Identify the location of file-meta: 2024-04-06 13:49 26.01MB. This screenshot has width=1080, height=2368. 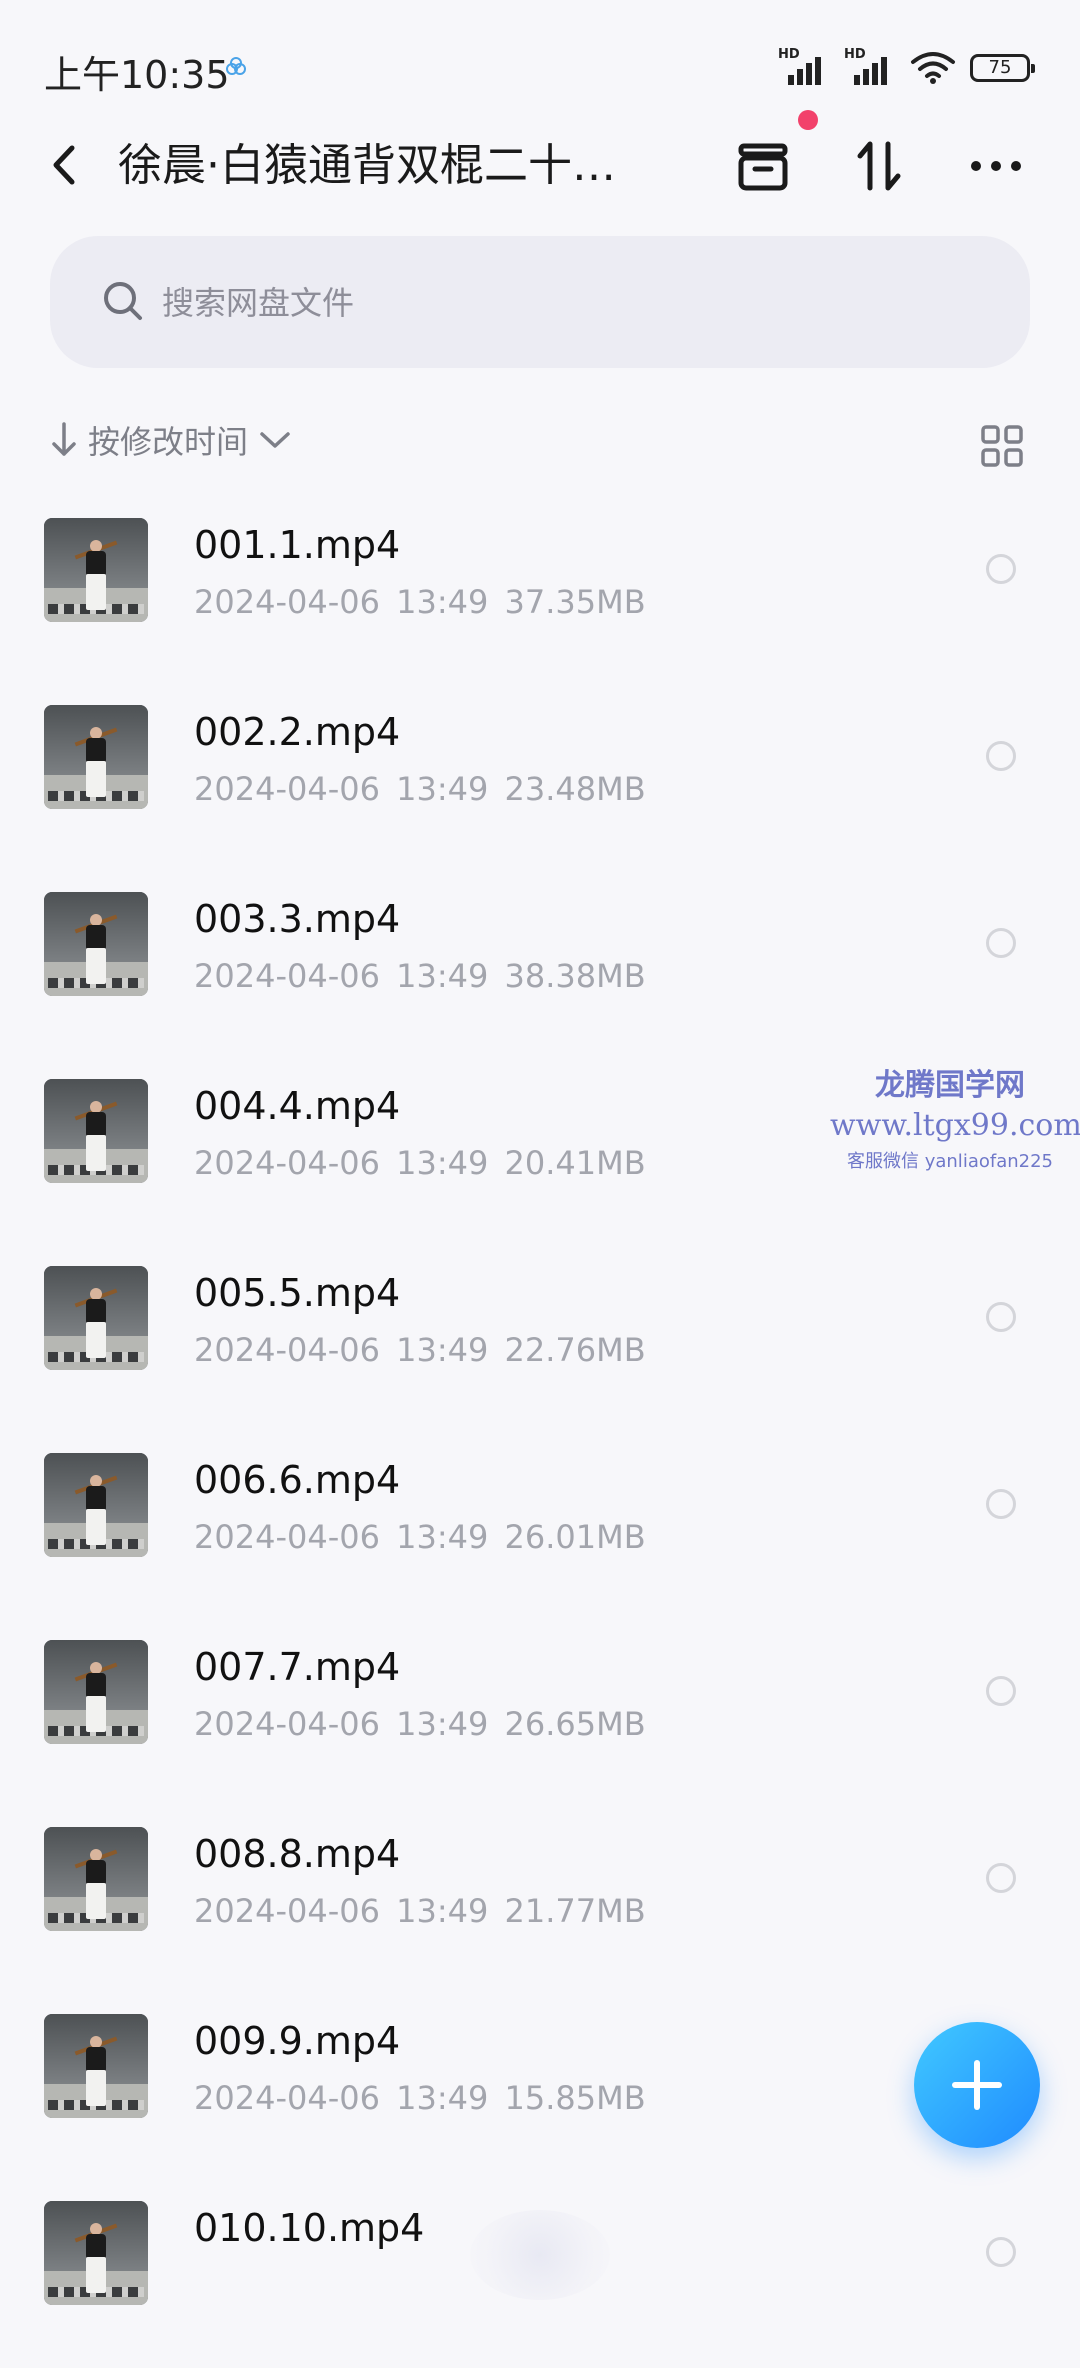
(420, 1537).